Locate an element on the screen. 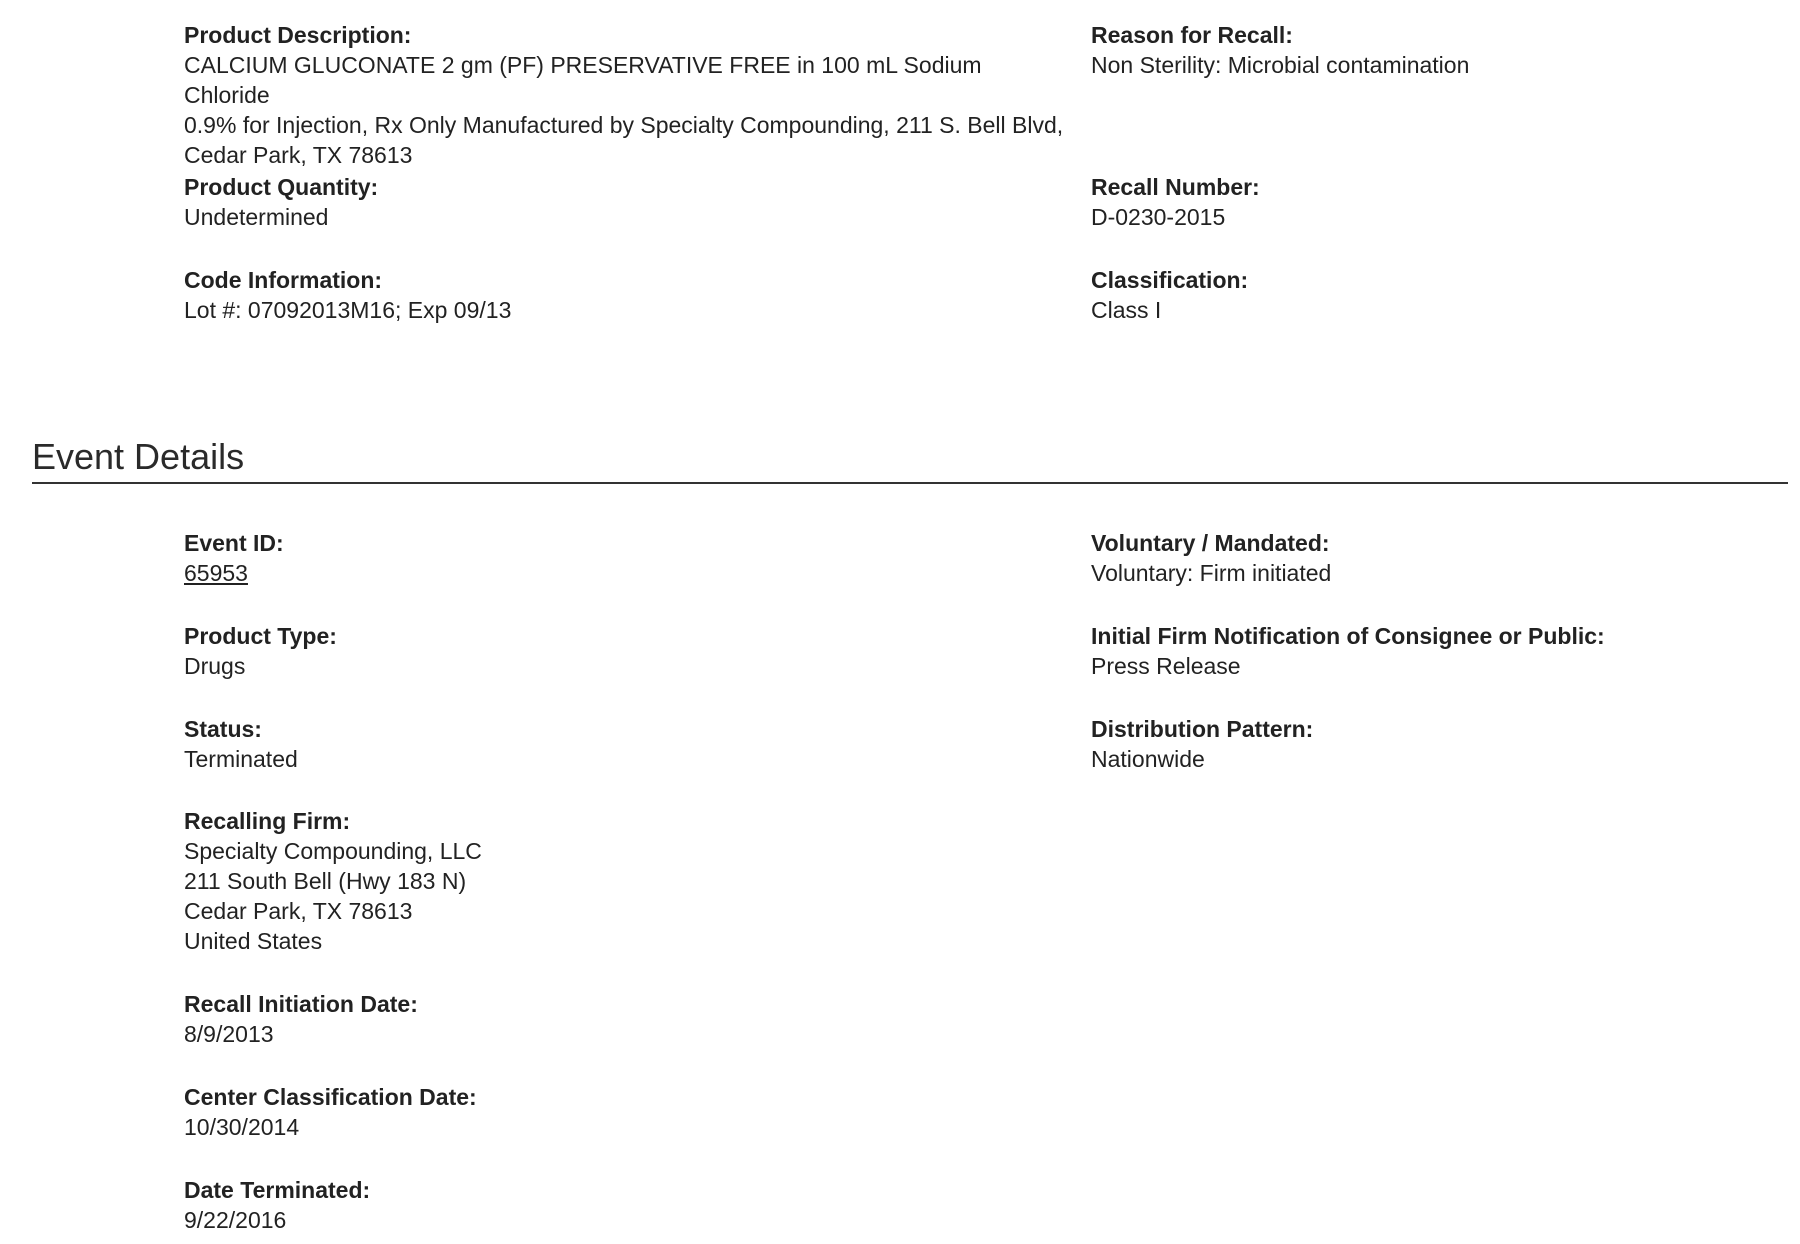  reason-for-recall-value: Non Sterility: Microbial contamination is located at coordinates (1280, 65).